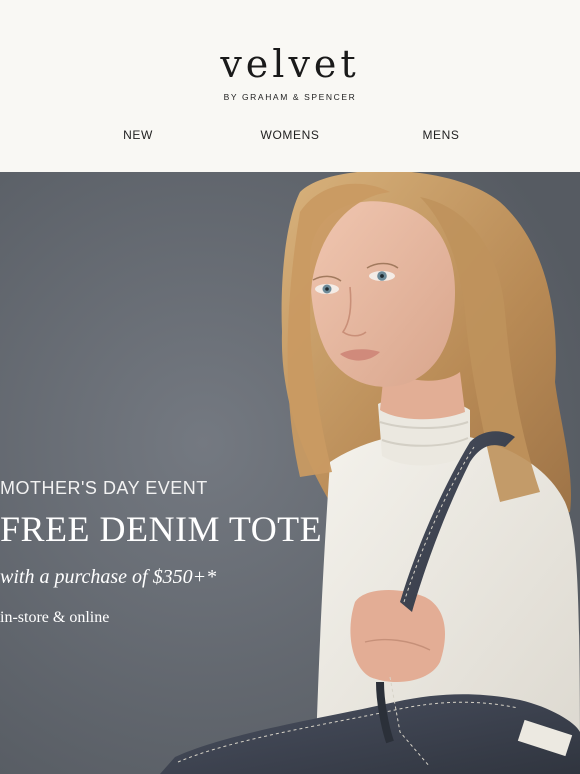  I want to click on primary-nav: NEW WOMENS MENS, so click(290, 136).